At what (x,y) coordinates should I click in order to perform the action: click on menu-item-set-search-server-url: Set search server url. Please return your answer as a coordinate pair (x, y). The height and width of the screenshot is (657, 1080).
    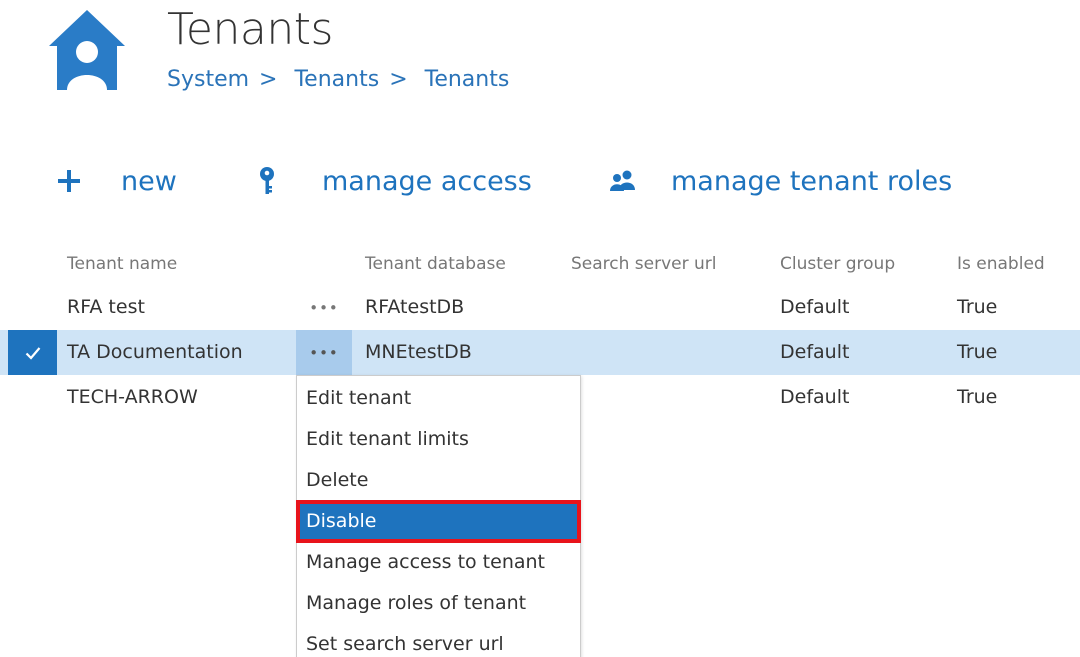
    Looking at the image, I should click on (438, 640).